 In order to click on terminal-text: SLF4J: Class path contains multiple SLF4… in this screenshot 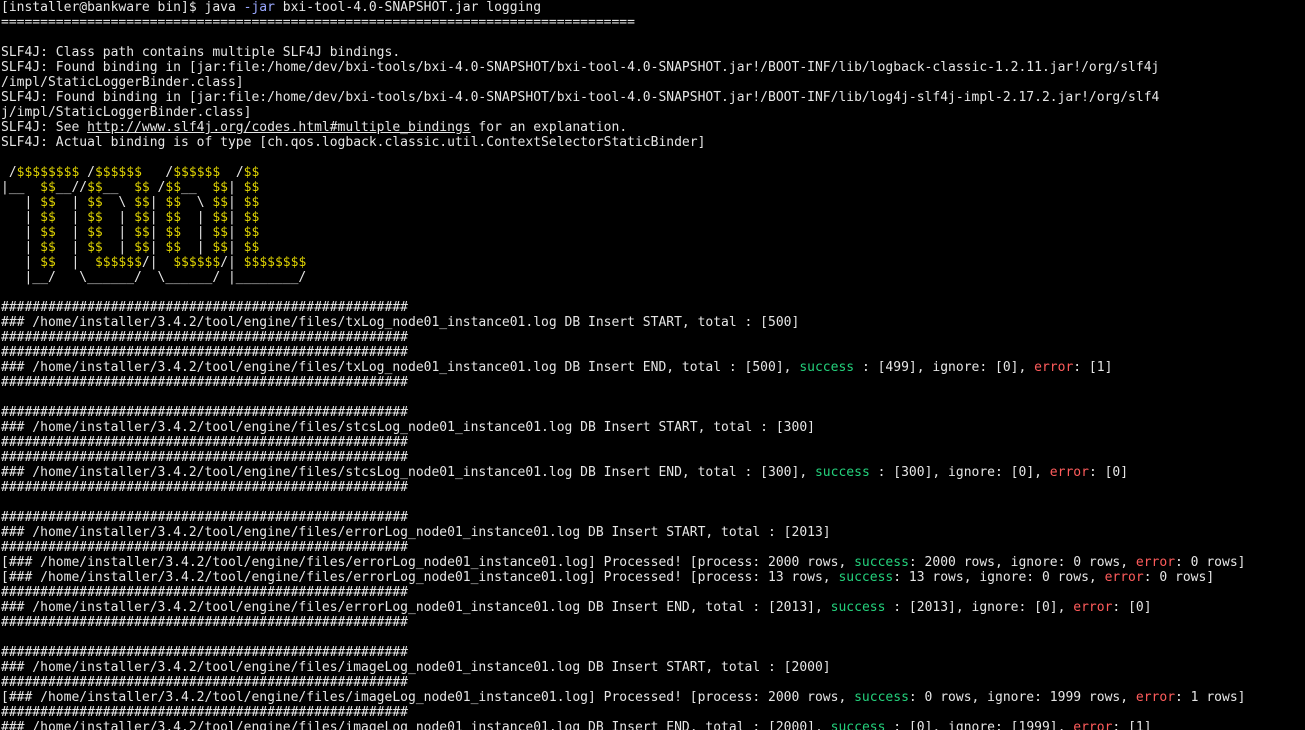, I will do `click(201, 52)`.